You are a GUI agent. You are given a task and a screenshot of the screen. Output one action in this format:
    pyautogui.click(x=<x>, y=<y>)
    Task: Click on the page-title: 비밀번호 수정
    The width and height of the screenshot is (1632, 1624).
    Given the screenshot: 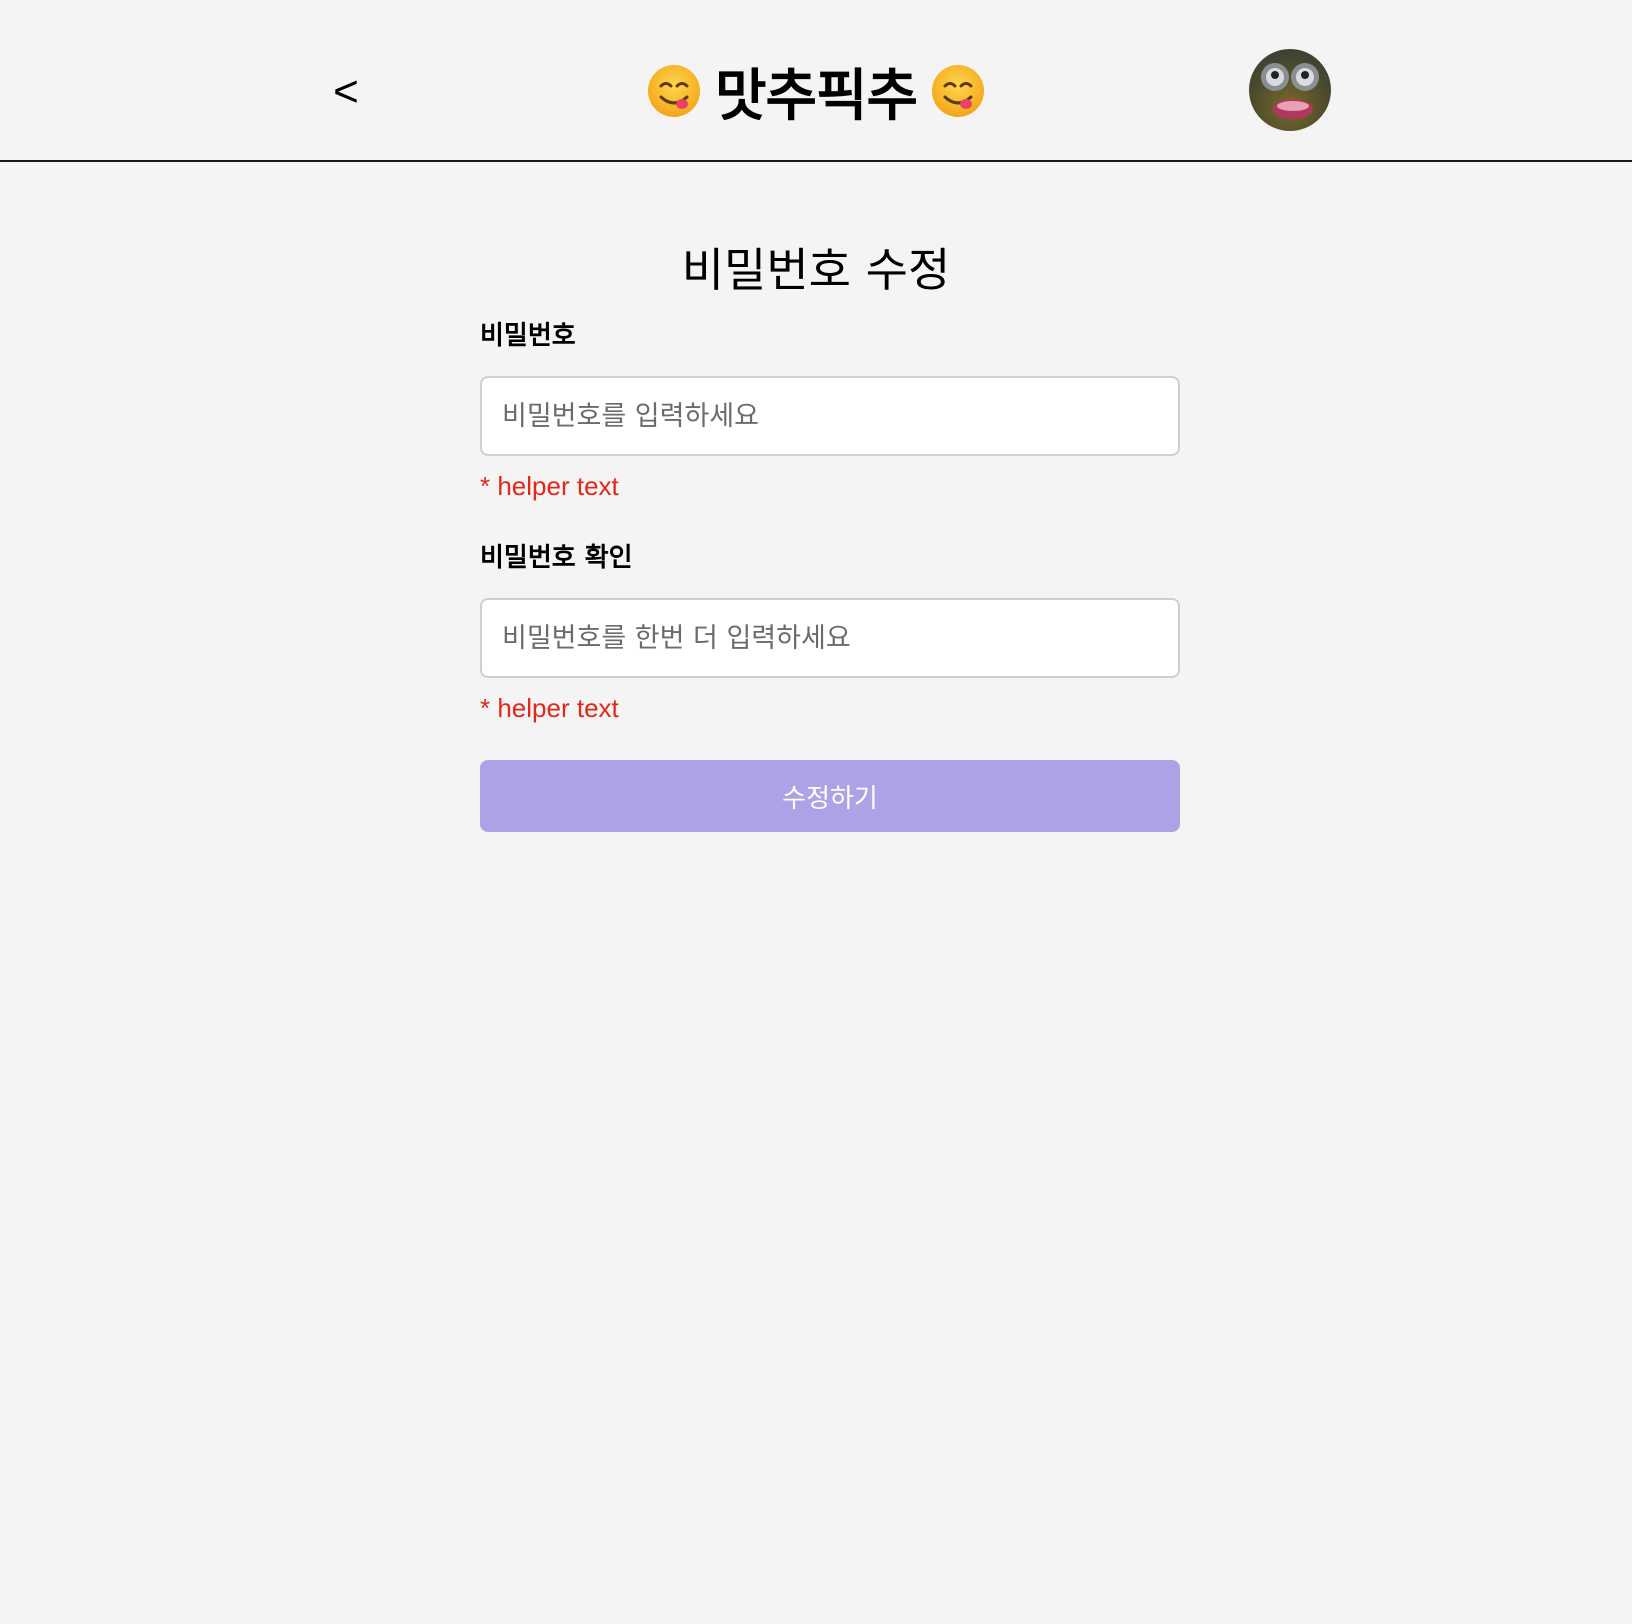 What is the action you would take?
    pyautogui.click(x=816, y=270)
    